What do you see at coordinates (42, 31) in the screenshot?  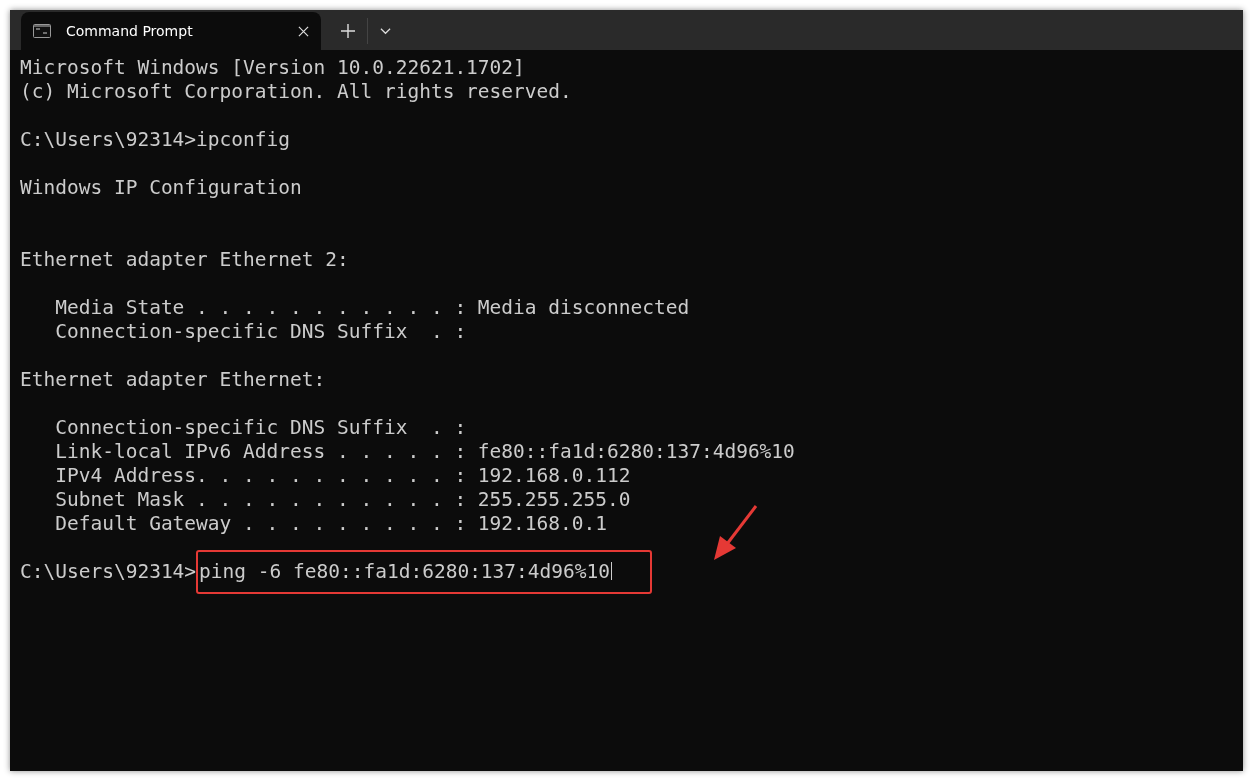 I see `terminal-icon` at bounding box center [42, 31].